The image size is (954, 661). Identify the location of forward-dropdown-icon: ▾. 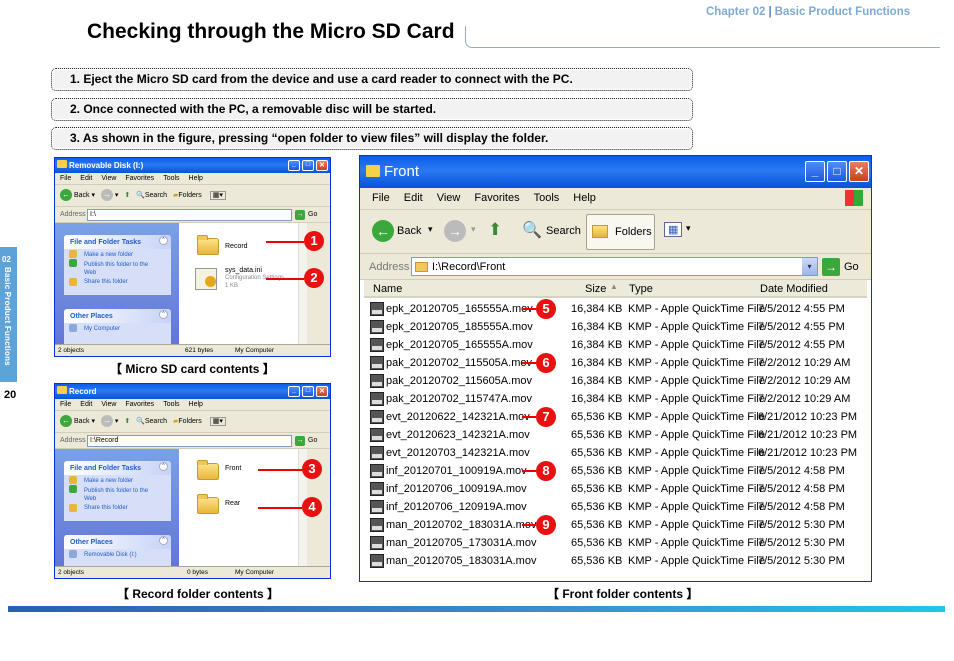
(473, 229).